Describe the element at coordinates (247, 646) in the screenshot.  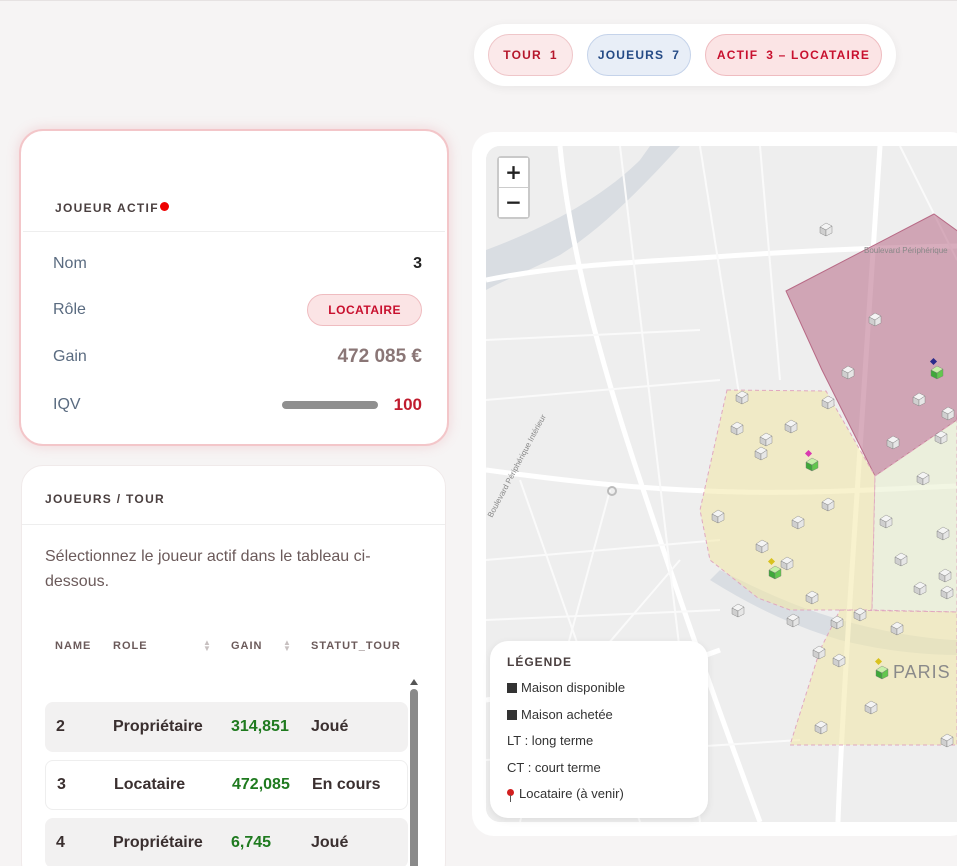
I see `col-gain: GAIN` at that location.